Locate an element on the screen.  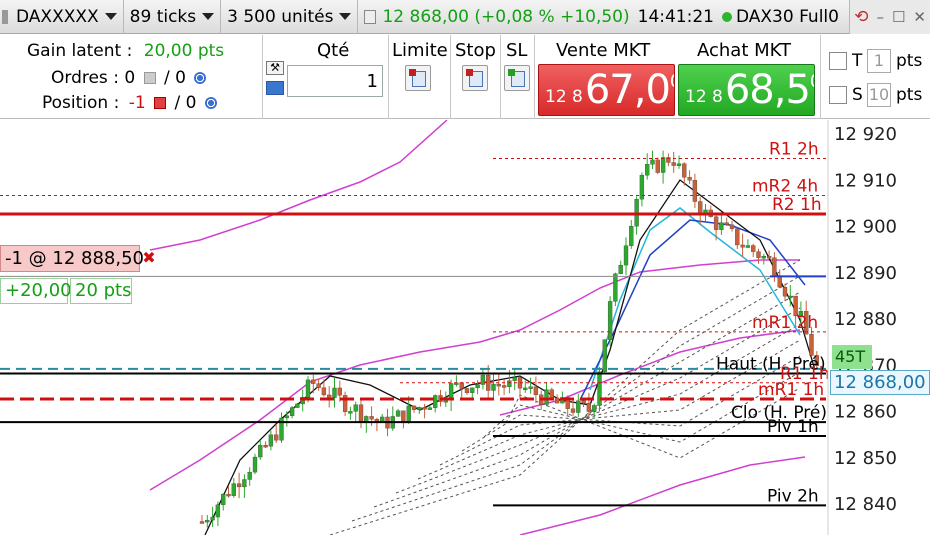
cancel-orders-icon is located at coordinates (149, 78).